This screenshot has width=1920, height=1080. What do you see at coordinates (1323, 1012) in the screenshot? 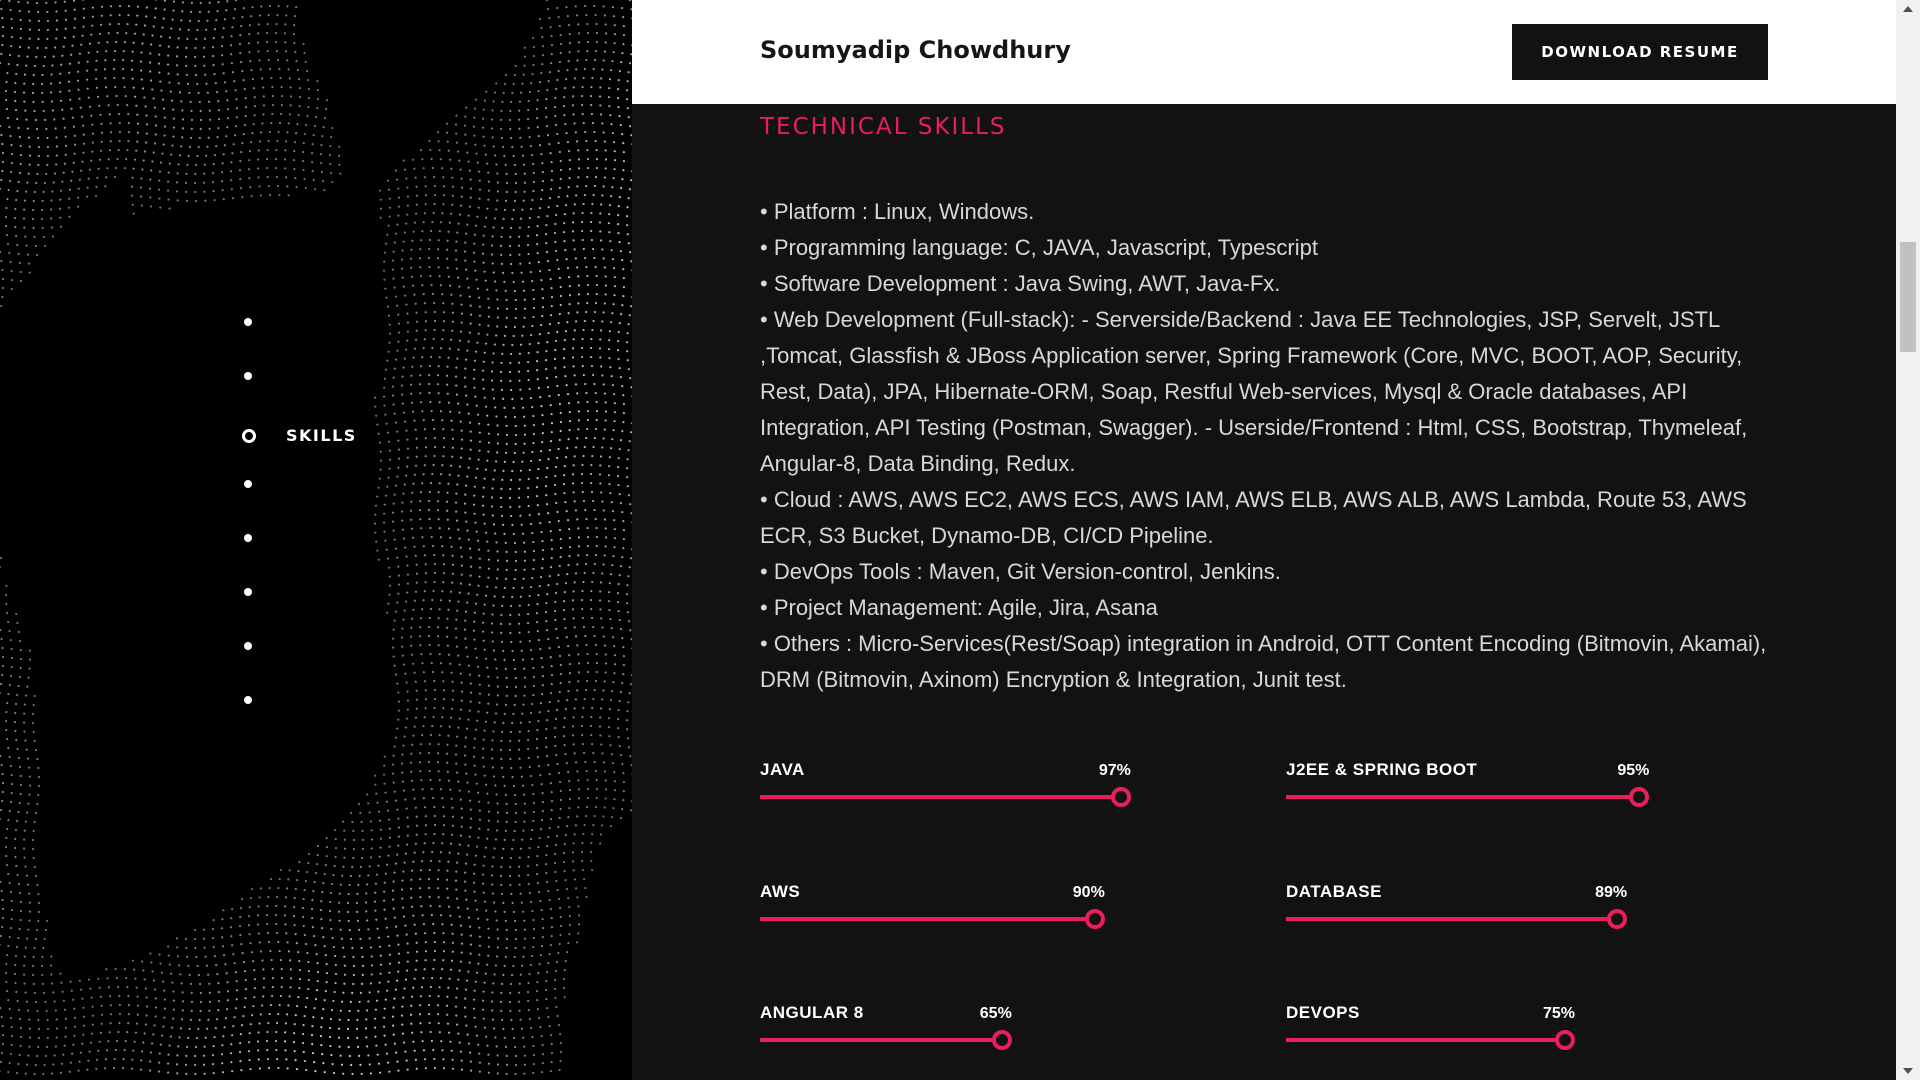
I see `skill-bar-name: DEVOPS` at bounding box center [1323, 1012].